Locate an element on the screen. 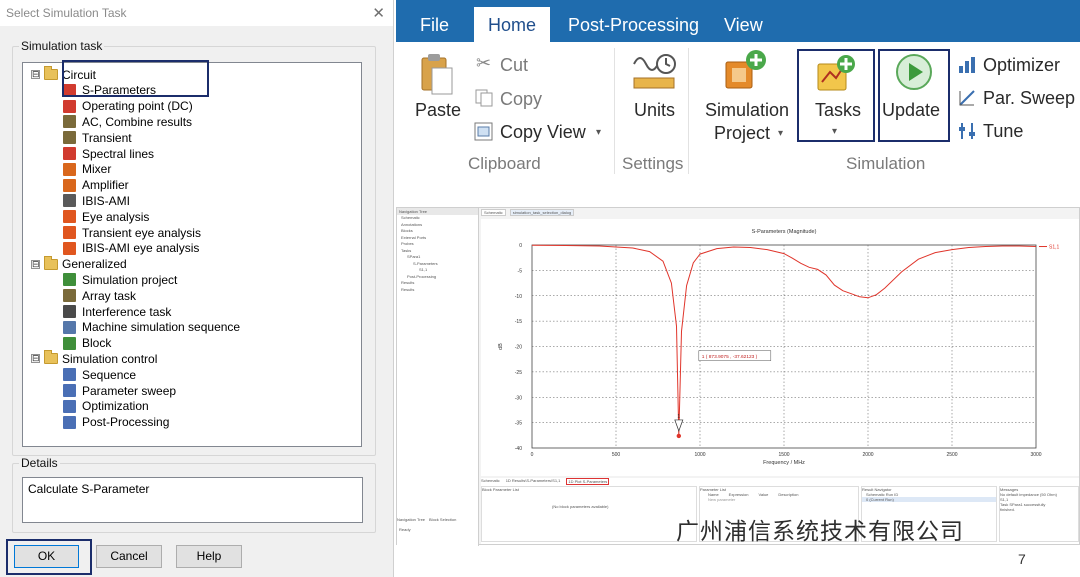 The width and height of the screenshot is (1080, 577). marker-label: 1 is located at coordinates (678, 417).